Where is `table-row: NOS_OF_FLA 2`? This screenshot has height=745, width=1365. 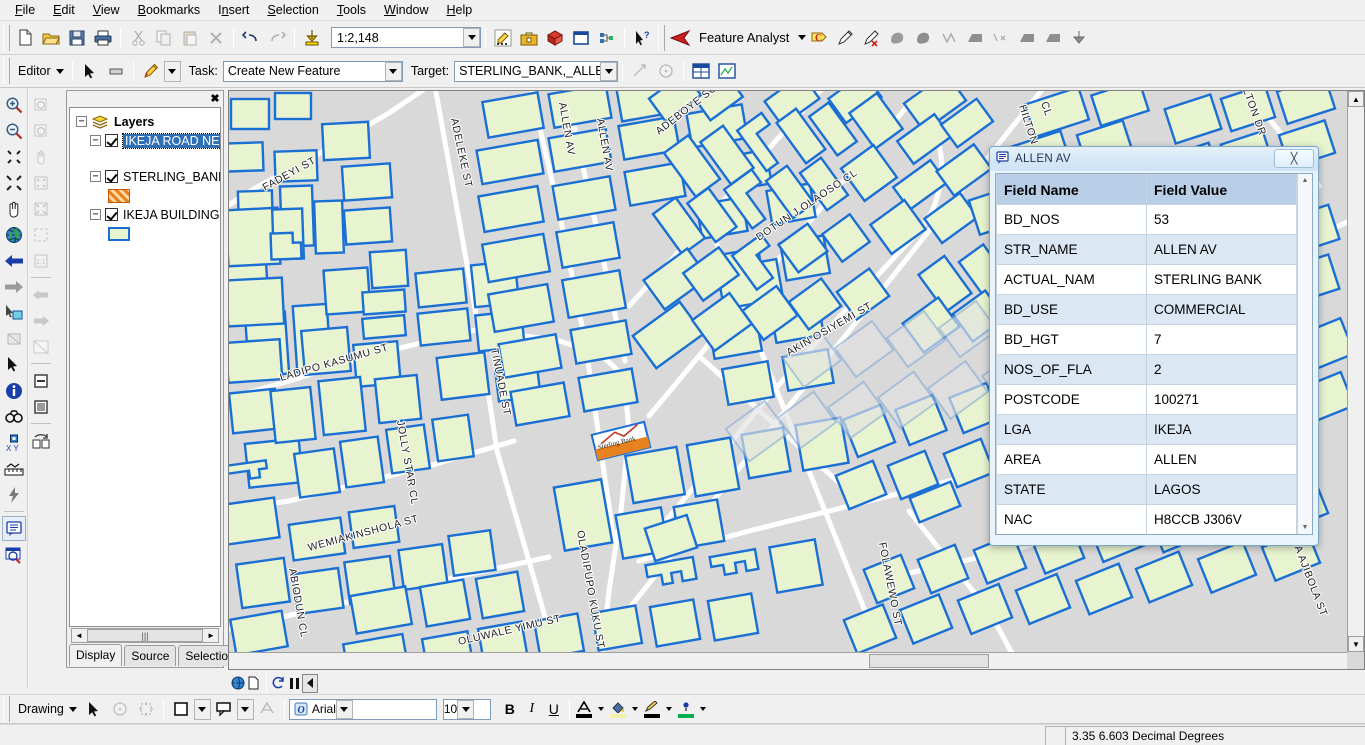
table-row: NOS_OF_FLA 2 is located at coordinates (1146, 369).